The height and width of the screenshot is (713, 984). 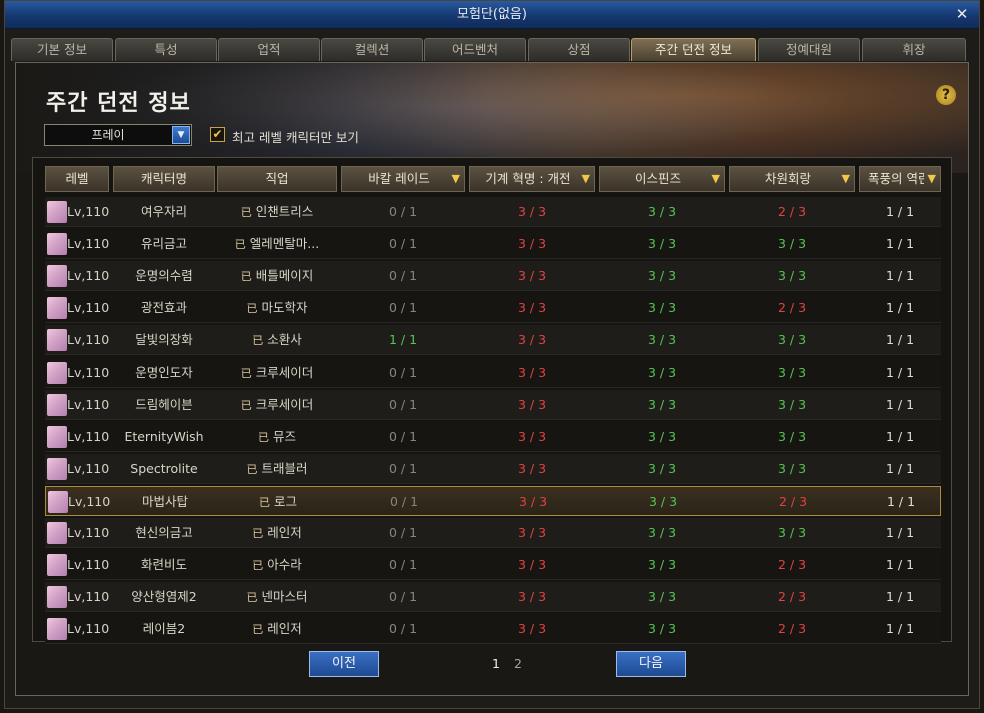 I want to click on job-name: 레인저, so click(x=284, y=629).